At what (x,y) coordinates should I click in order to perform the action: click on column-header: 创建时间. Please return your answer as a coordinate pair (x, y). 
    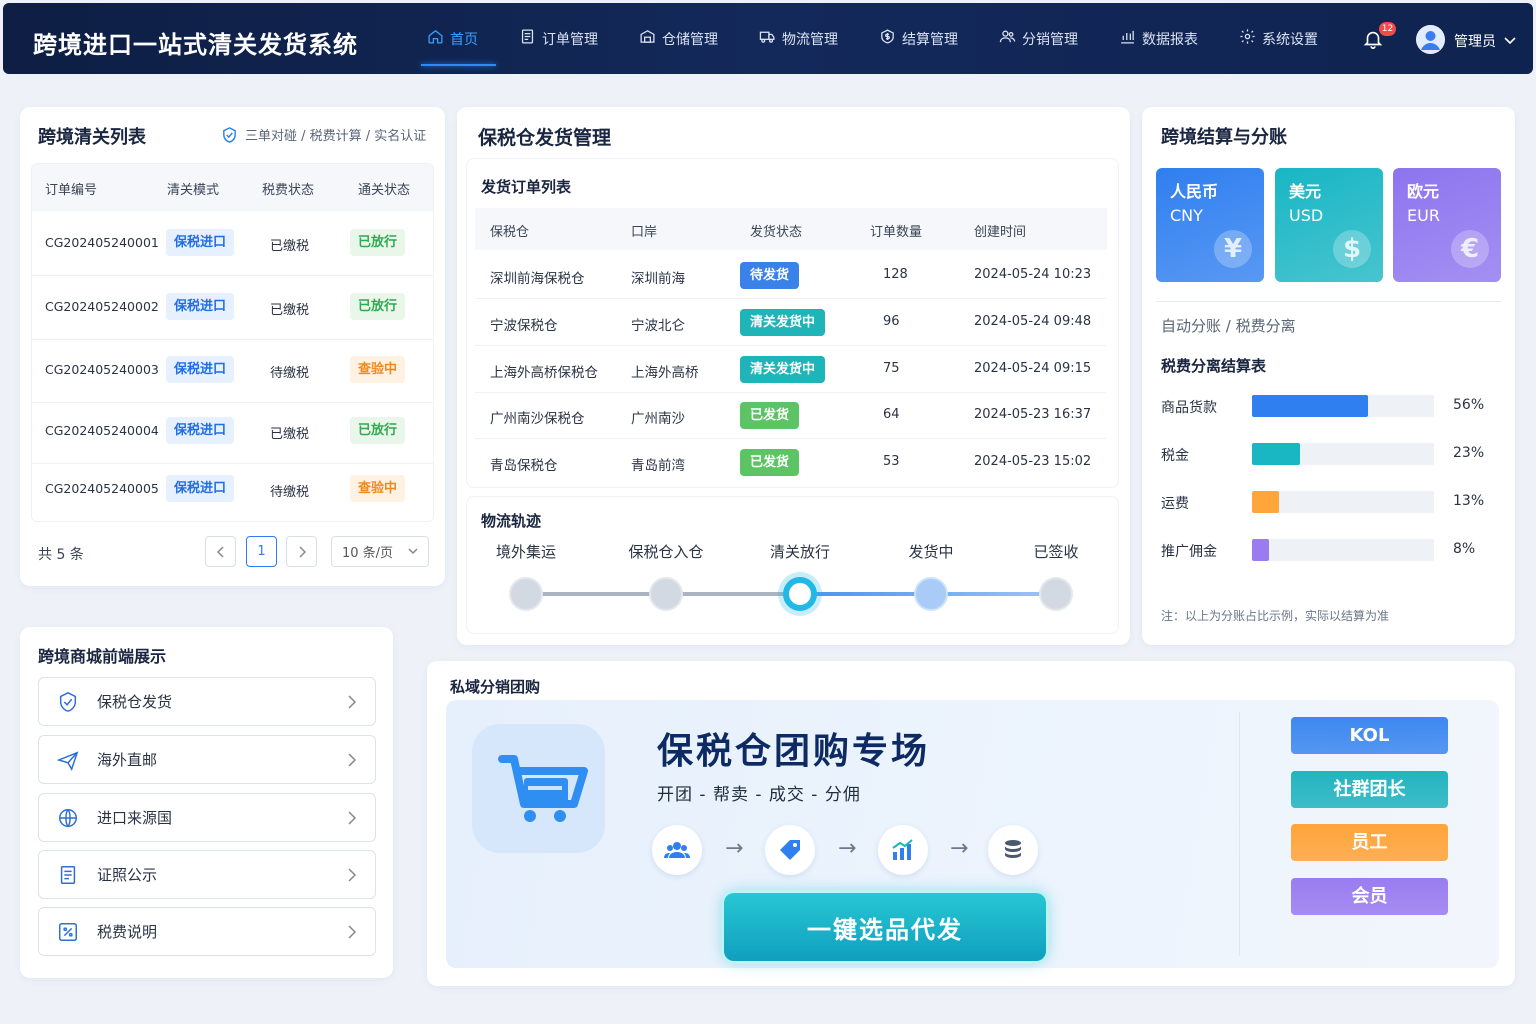
    Looking at the image, I should click on (1000, 232).